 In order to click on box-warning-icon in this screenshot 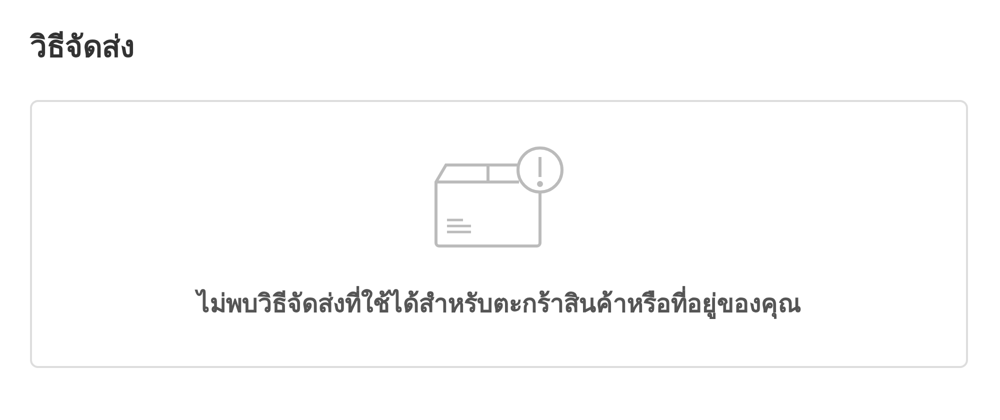, I will do `click(499, 198)`.